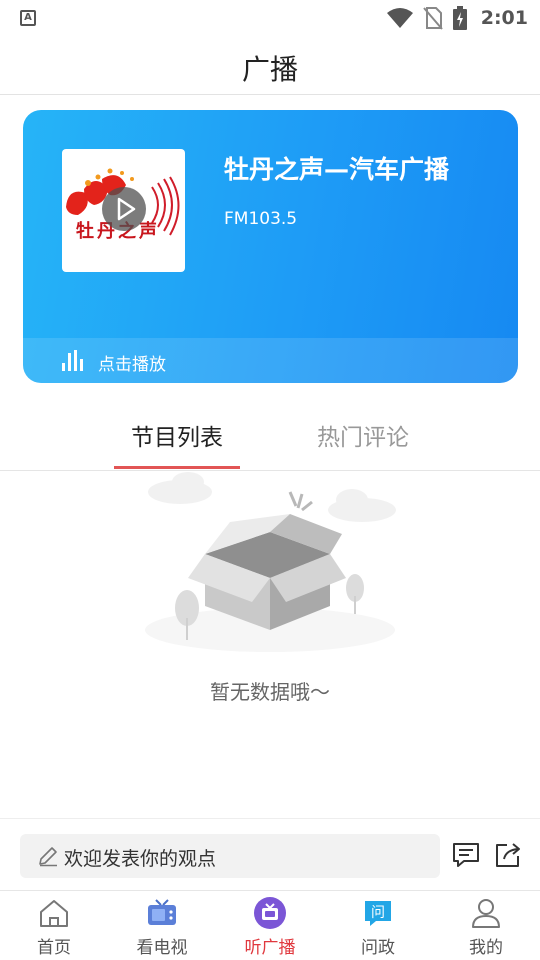 The height and width of the screenshot is (960, 540). I want to click on nav-item-tv: 看电视, so click(162, 925).